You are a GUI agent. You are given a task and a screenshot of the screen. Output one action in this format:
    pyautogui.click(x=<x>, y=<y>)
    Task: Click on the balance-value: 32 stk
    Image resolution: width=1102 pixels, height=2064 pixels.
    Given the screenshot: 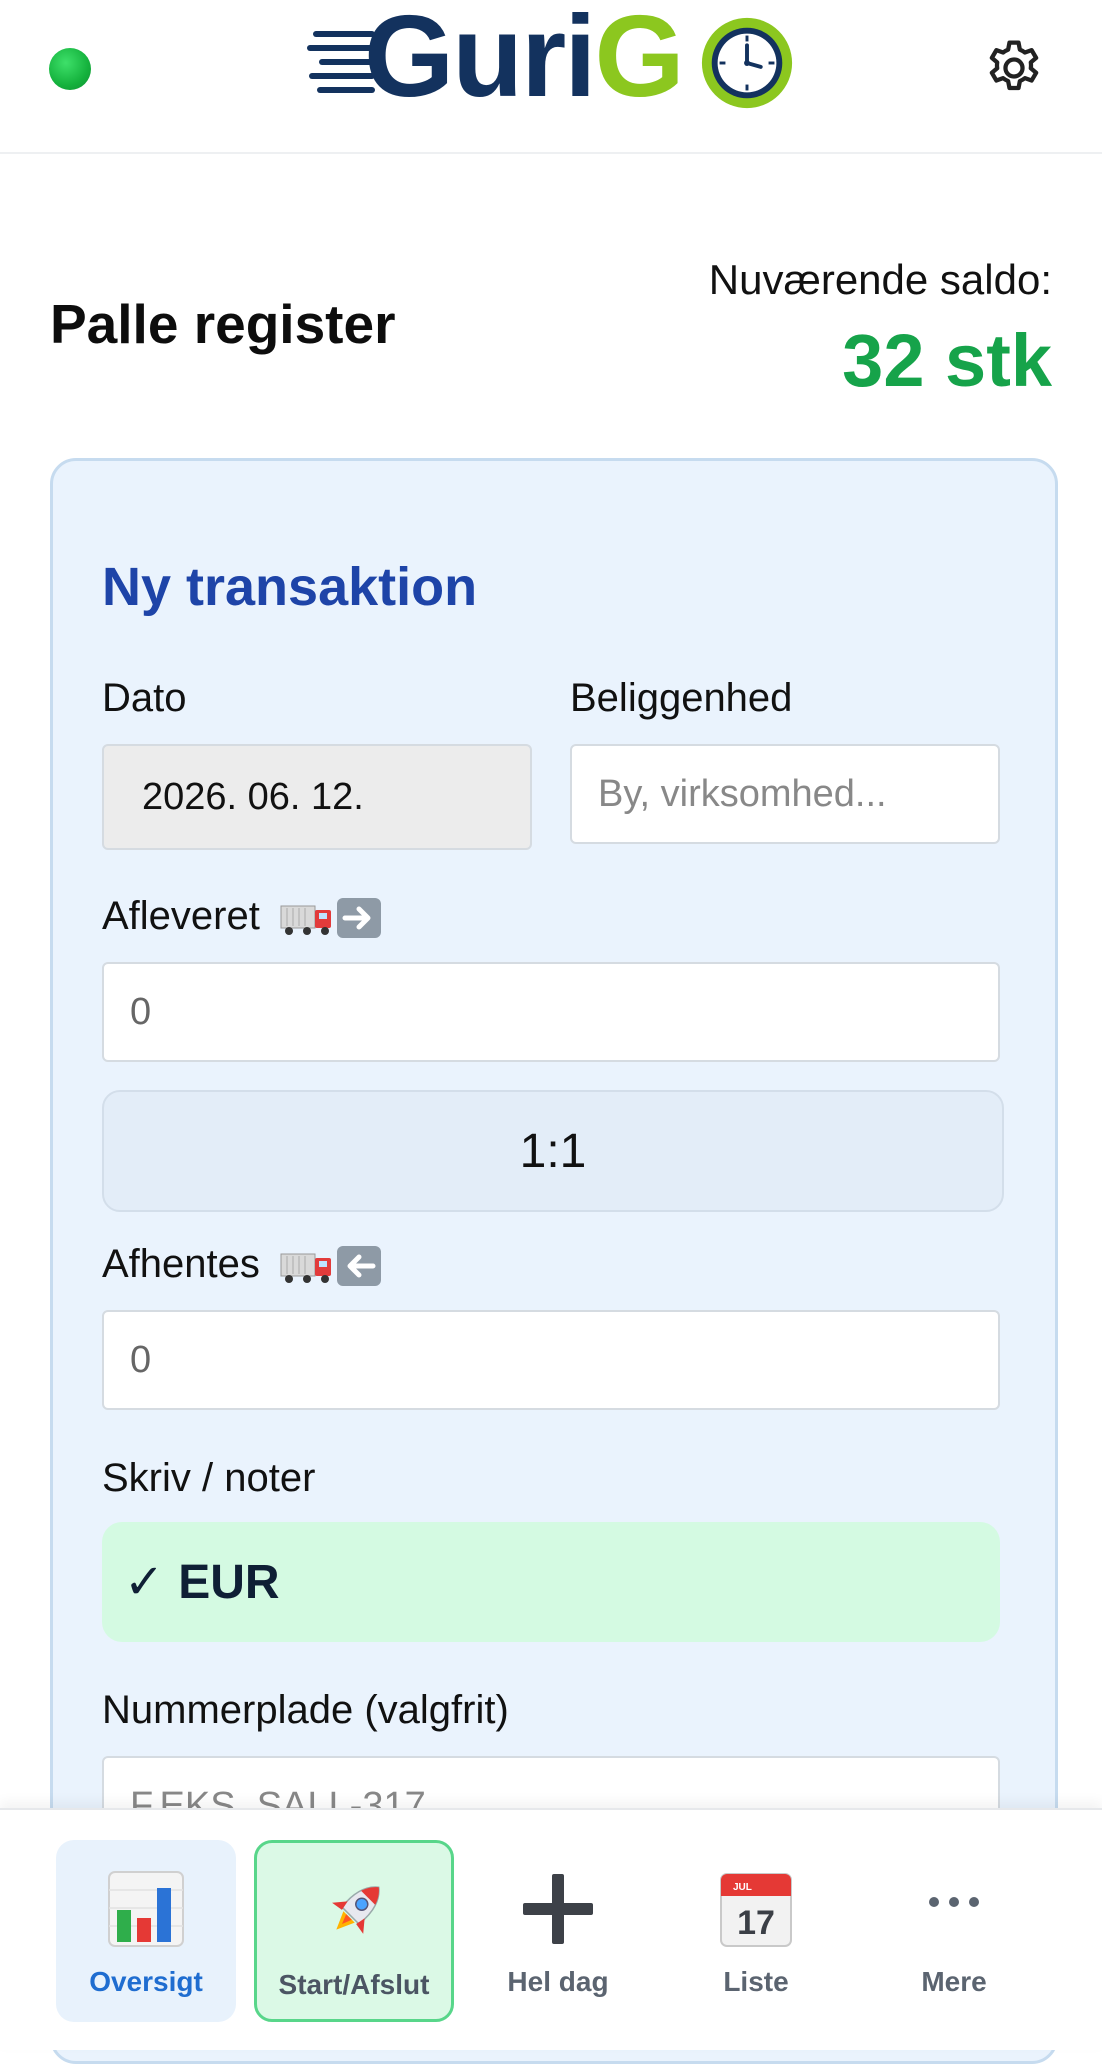 What is the action you would take?
    pyautogui.click(x=947, y=360)
    